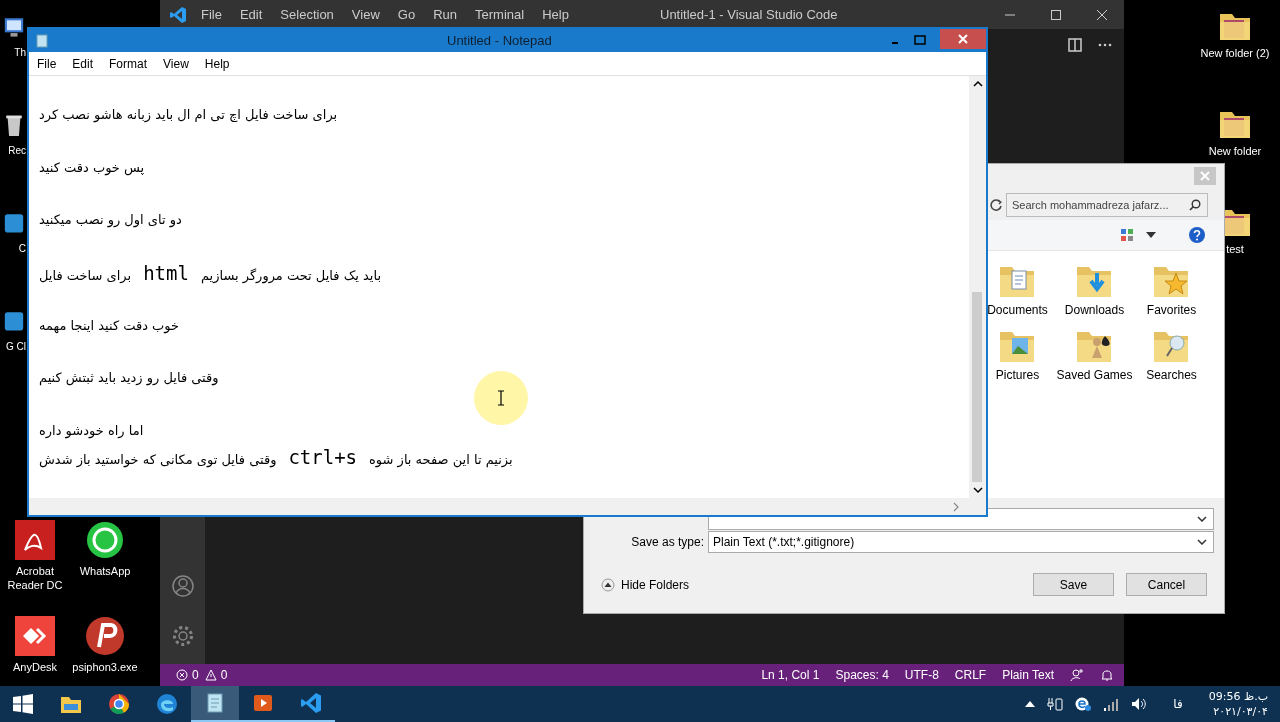 This screenshot has height=722, width=1280. What do you see at coordinates (188, 115) in the screenshot?
I see `text-line: برای ساخت فایل اچ تی ام ال باید زبانه هاشو نصب کرد` at bounding box center [188, 115].